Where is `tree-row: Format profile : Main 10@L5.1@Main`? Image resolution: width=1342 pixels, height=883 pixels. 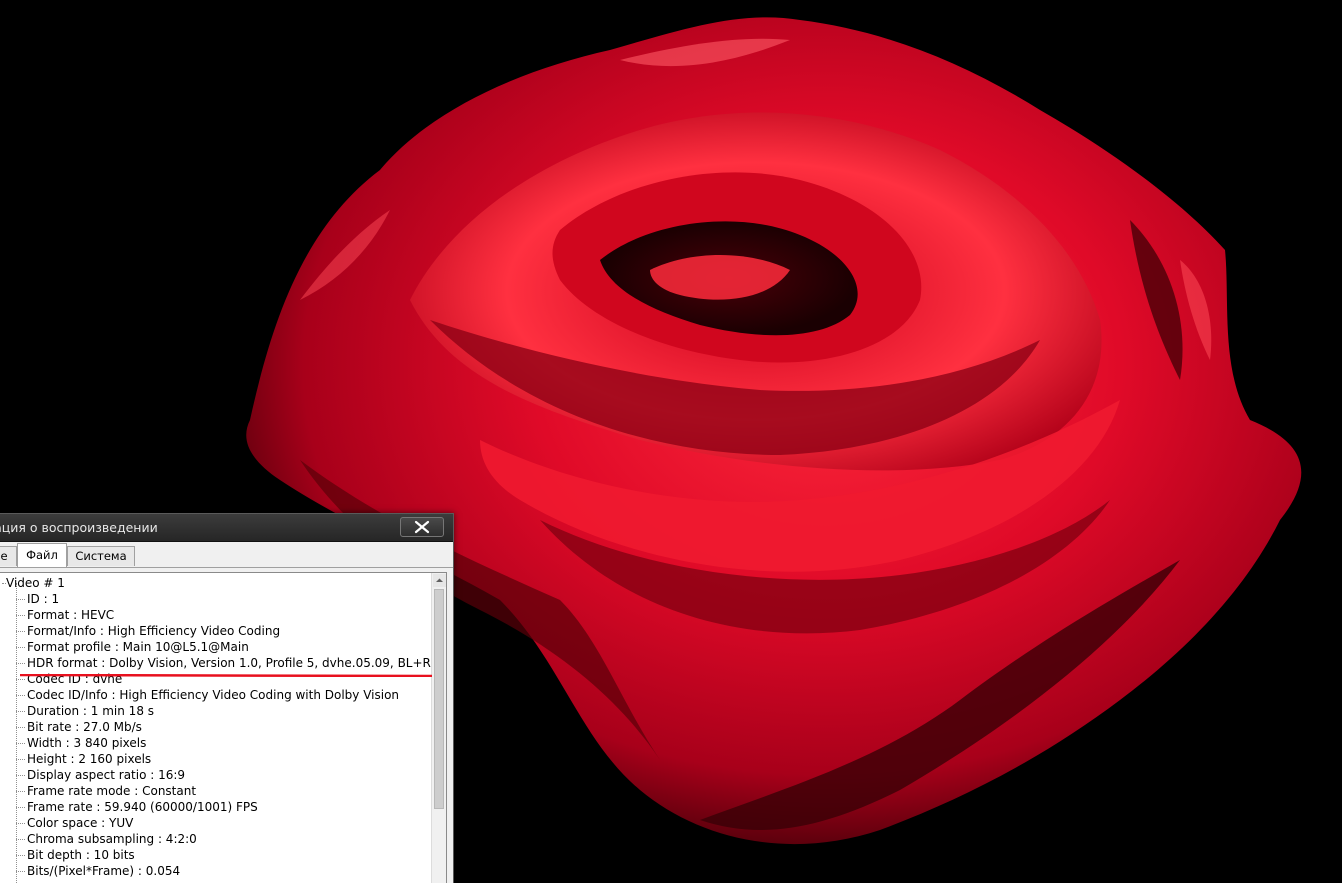
tree-row: Format profile : Main 10@L5.1@Main is located at coordinates (138, 647).